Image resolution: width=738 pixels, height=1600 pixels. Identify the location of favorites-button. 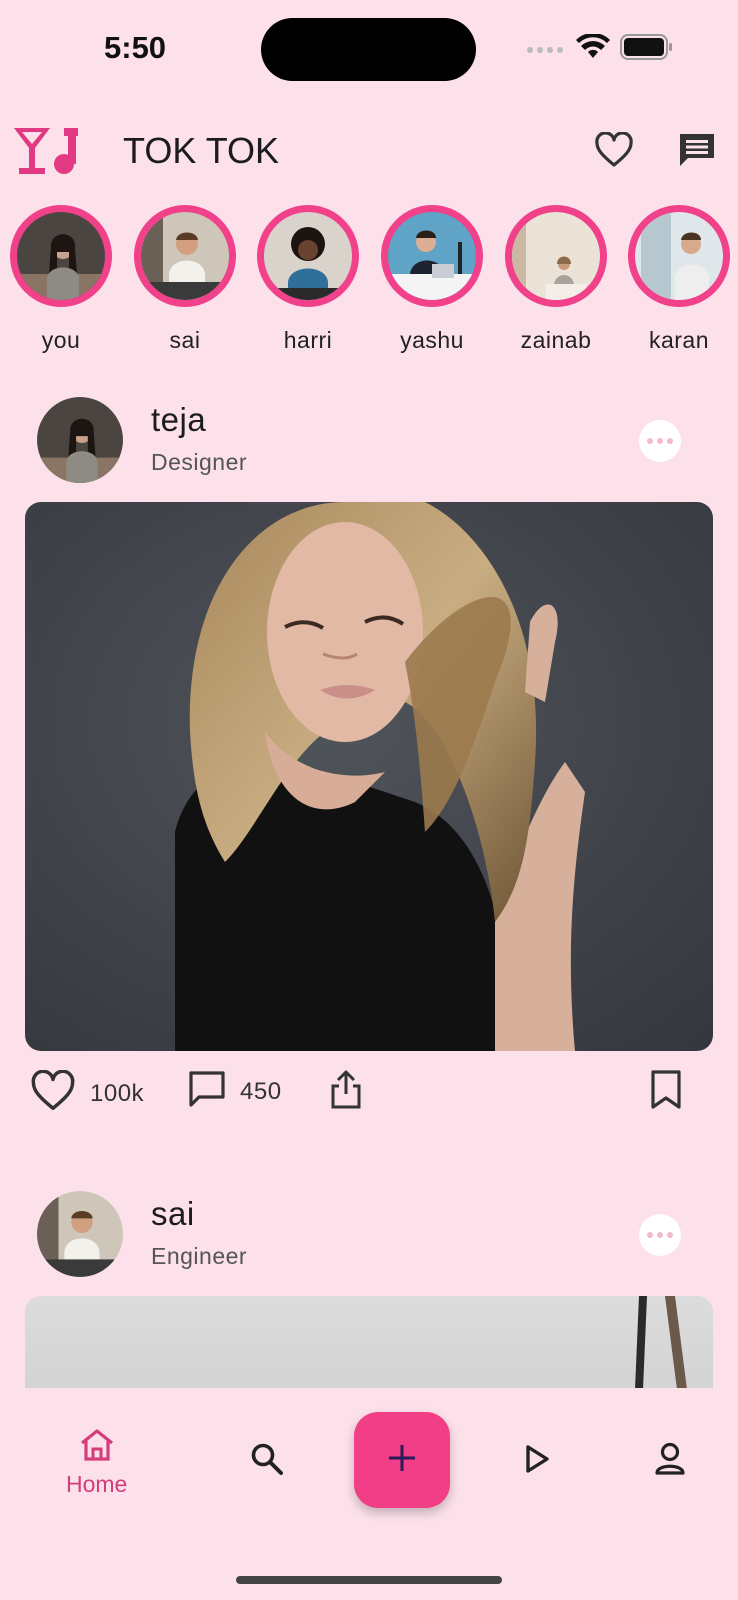
(614, 152).